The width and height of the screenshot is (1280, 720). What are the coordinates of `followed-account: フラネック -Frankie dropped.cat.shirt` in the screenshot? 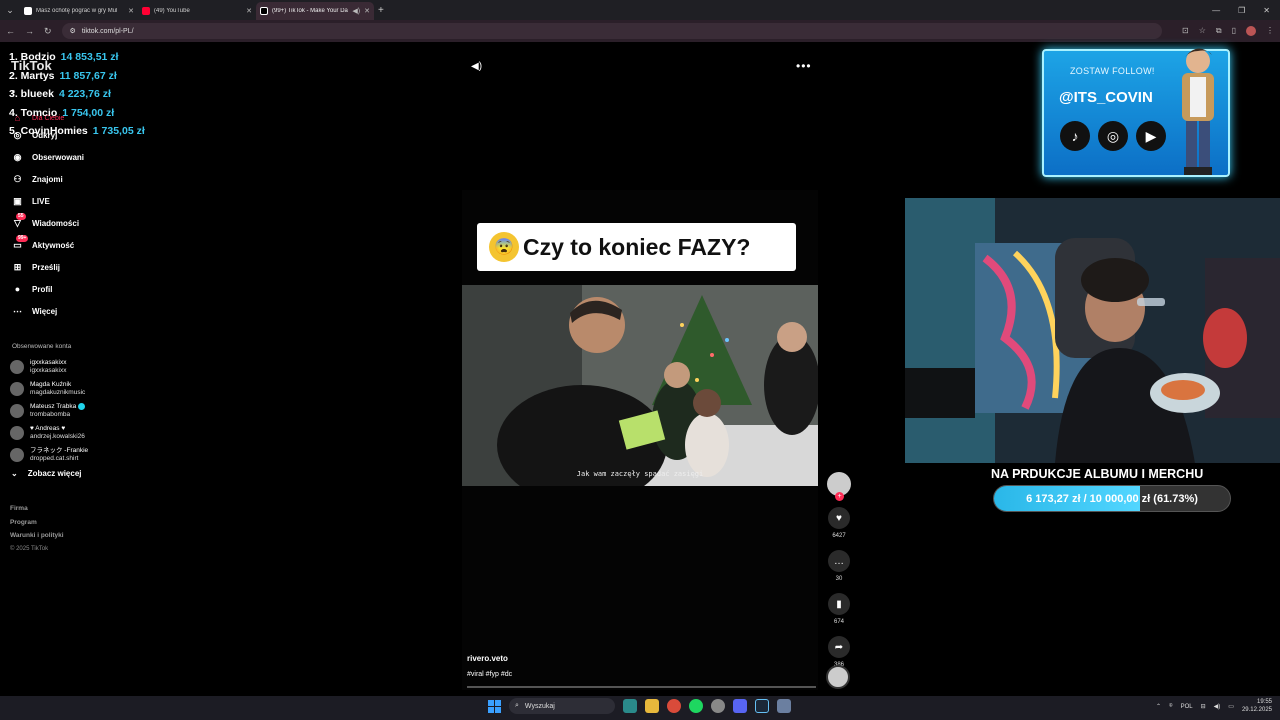 It's located at (75, 455).